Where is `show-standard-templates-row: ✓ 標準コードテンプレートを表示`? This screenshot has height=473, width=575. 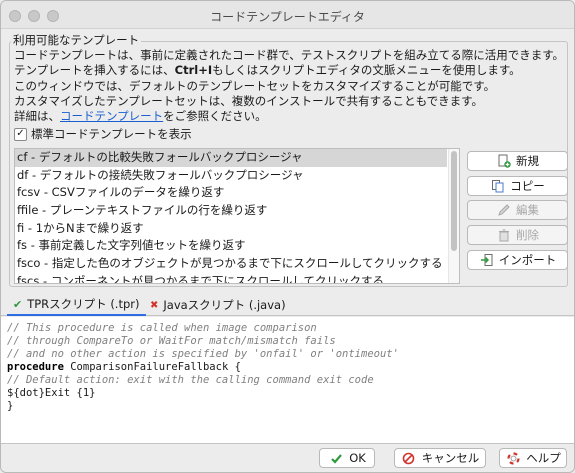 show-standard-templates-row: ✓ 標準コードテンプレートを表示 is located at coordinates (103, 134).